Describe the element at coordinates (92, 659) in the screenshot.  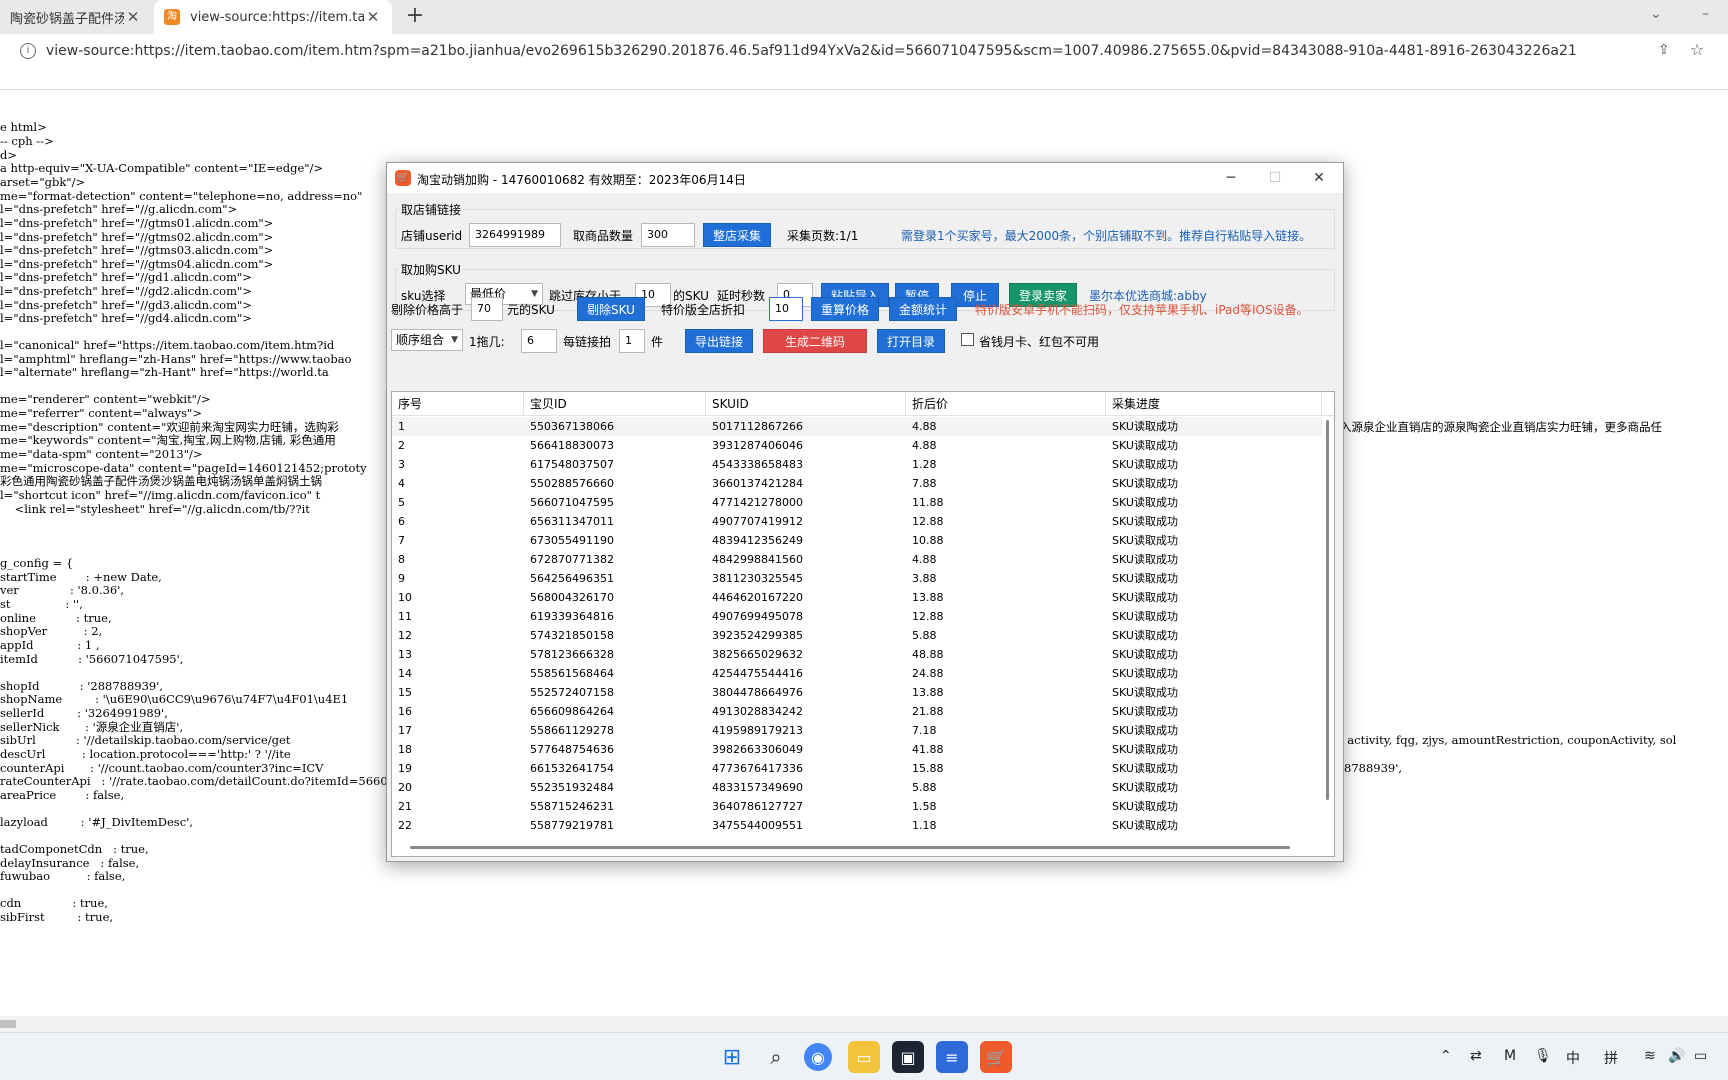
I see `source-line: itemId : '566071047595',` at that location.